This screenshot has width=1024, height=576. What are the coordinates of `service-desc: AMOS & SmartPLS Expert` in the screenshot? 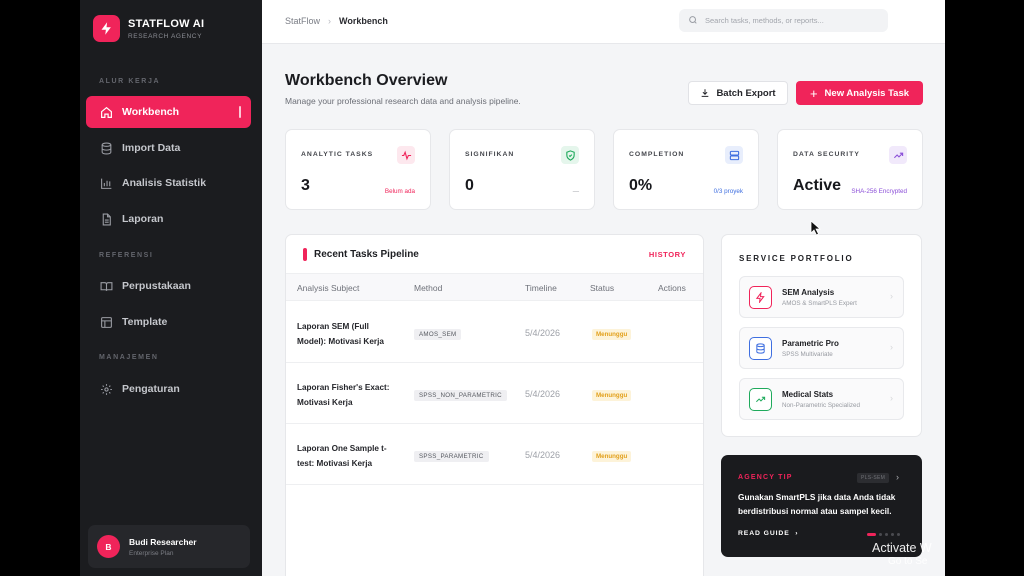 It's located at (819, 303).